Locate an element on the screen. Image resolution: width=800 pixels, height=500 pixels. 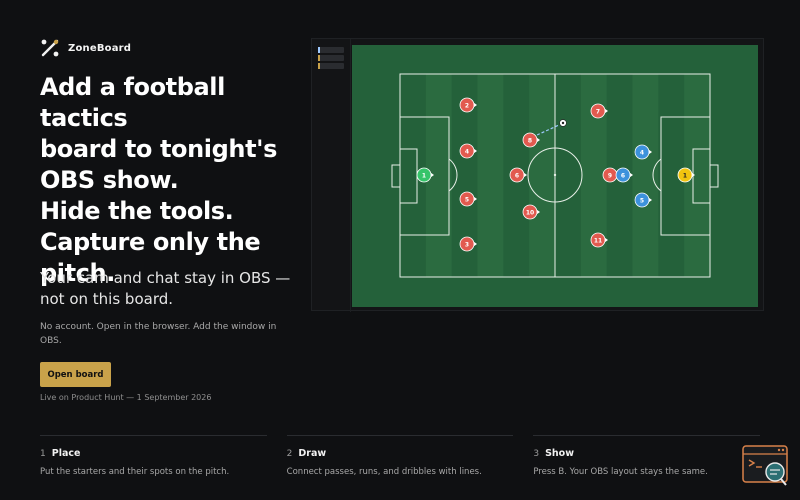
step-title: Place is located at coordinates (66, 453).